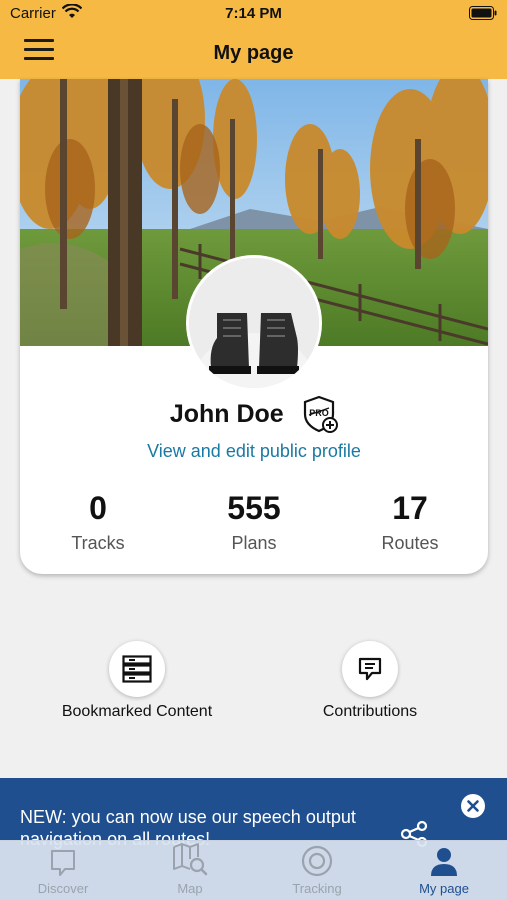 This screenshot has width=507, height=900. Describe the element at coordinates (226, 413) in the screenshot. I see `profile-name: John Doe` at that location.